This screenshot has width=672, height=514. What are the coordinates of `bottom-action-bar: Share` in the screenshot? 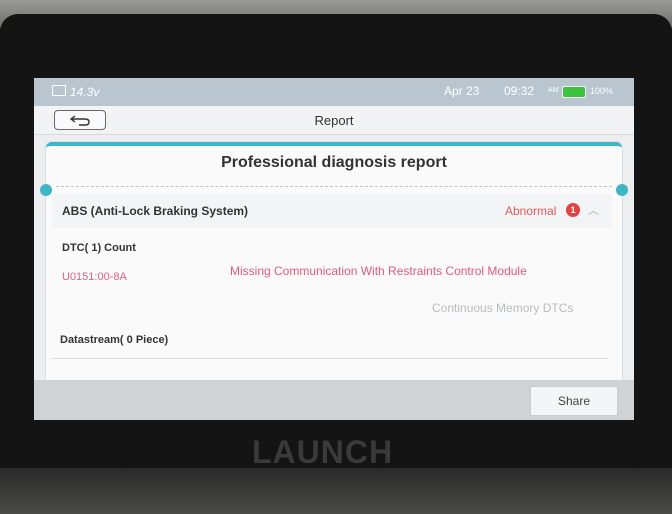 It's located at (334, 400).